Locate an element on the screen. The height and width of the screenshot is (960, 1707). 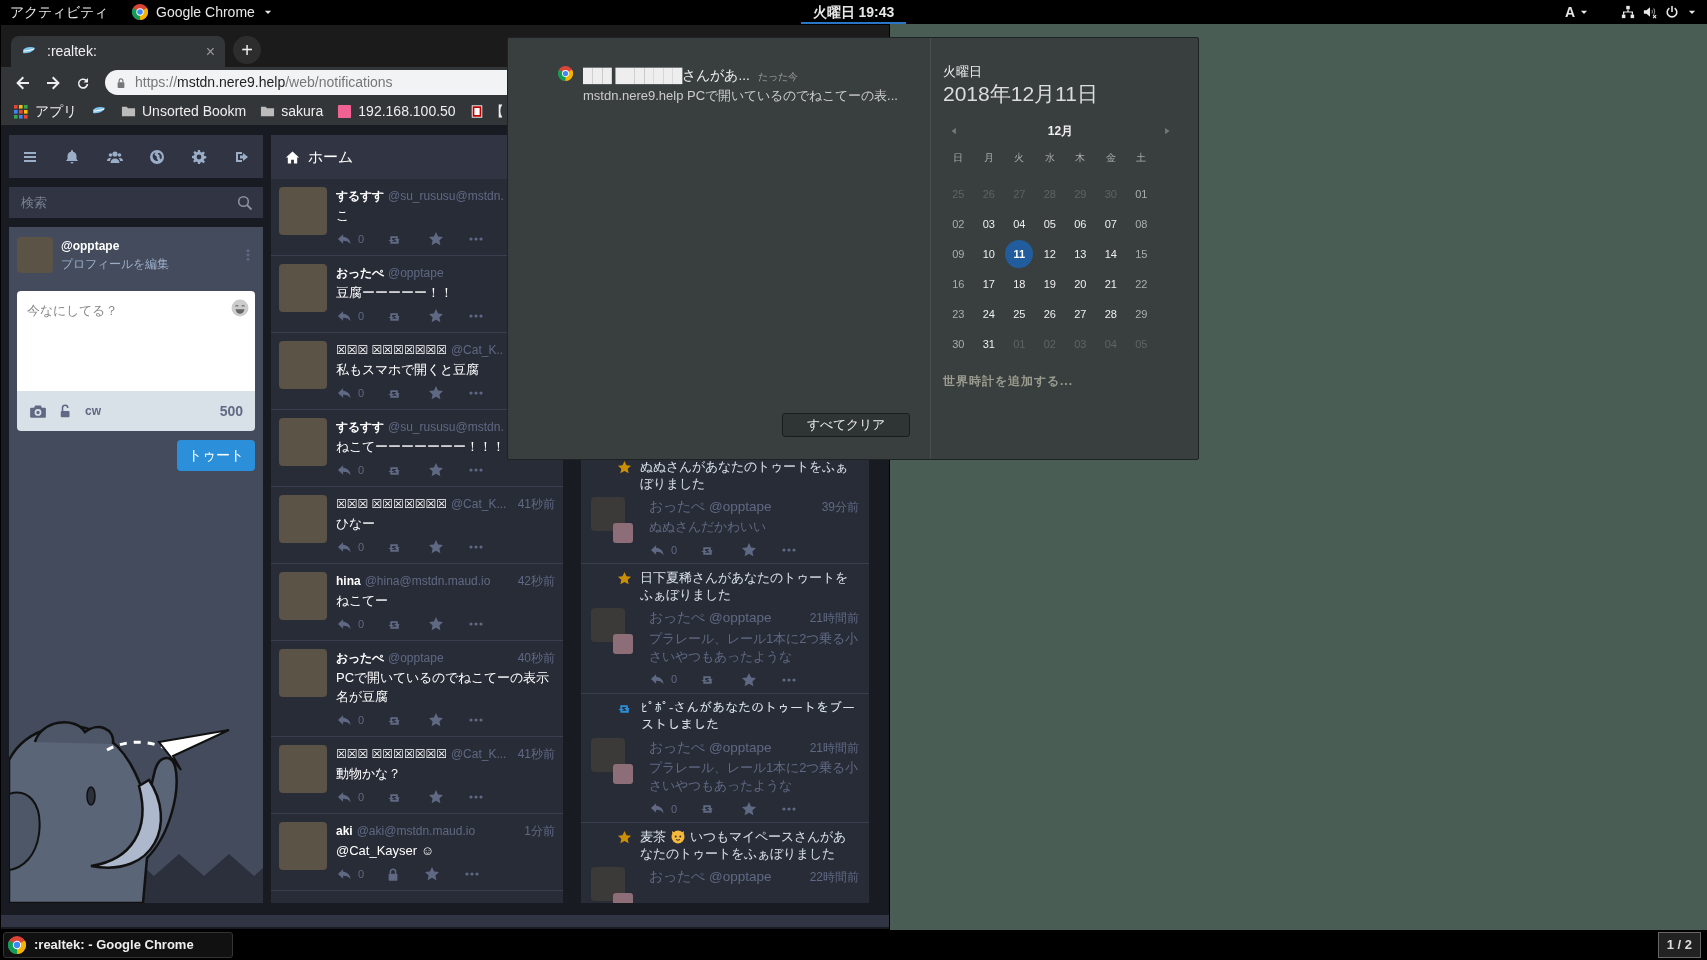
calendar-day: 12 is located at coordinates (1049, 253).